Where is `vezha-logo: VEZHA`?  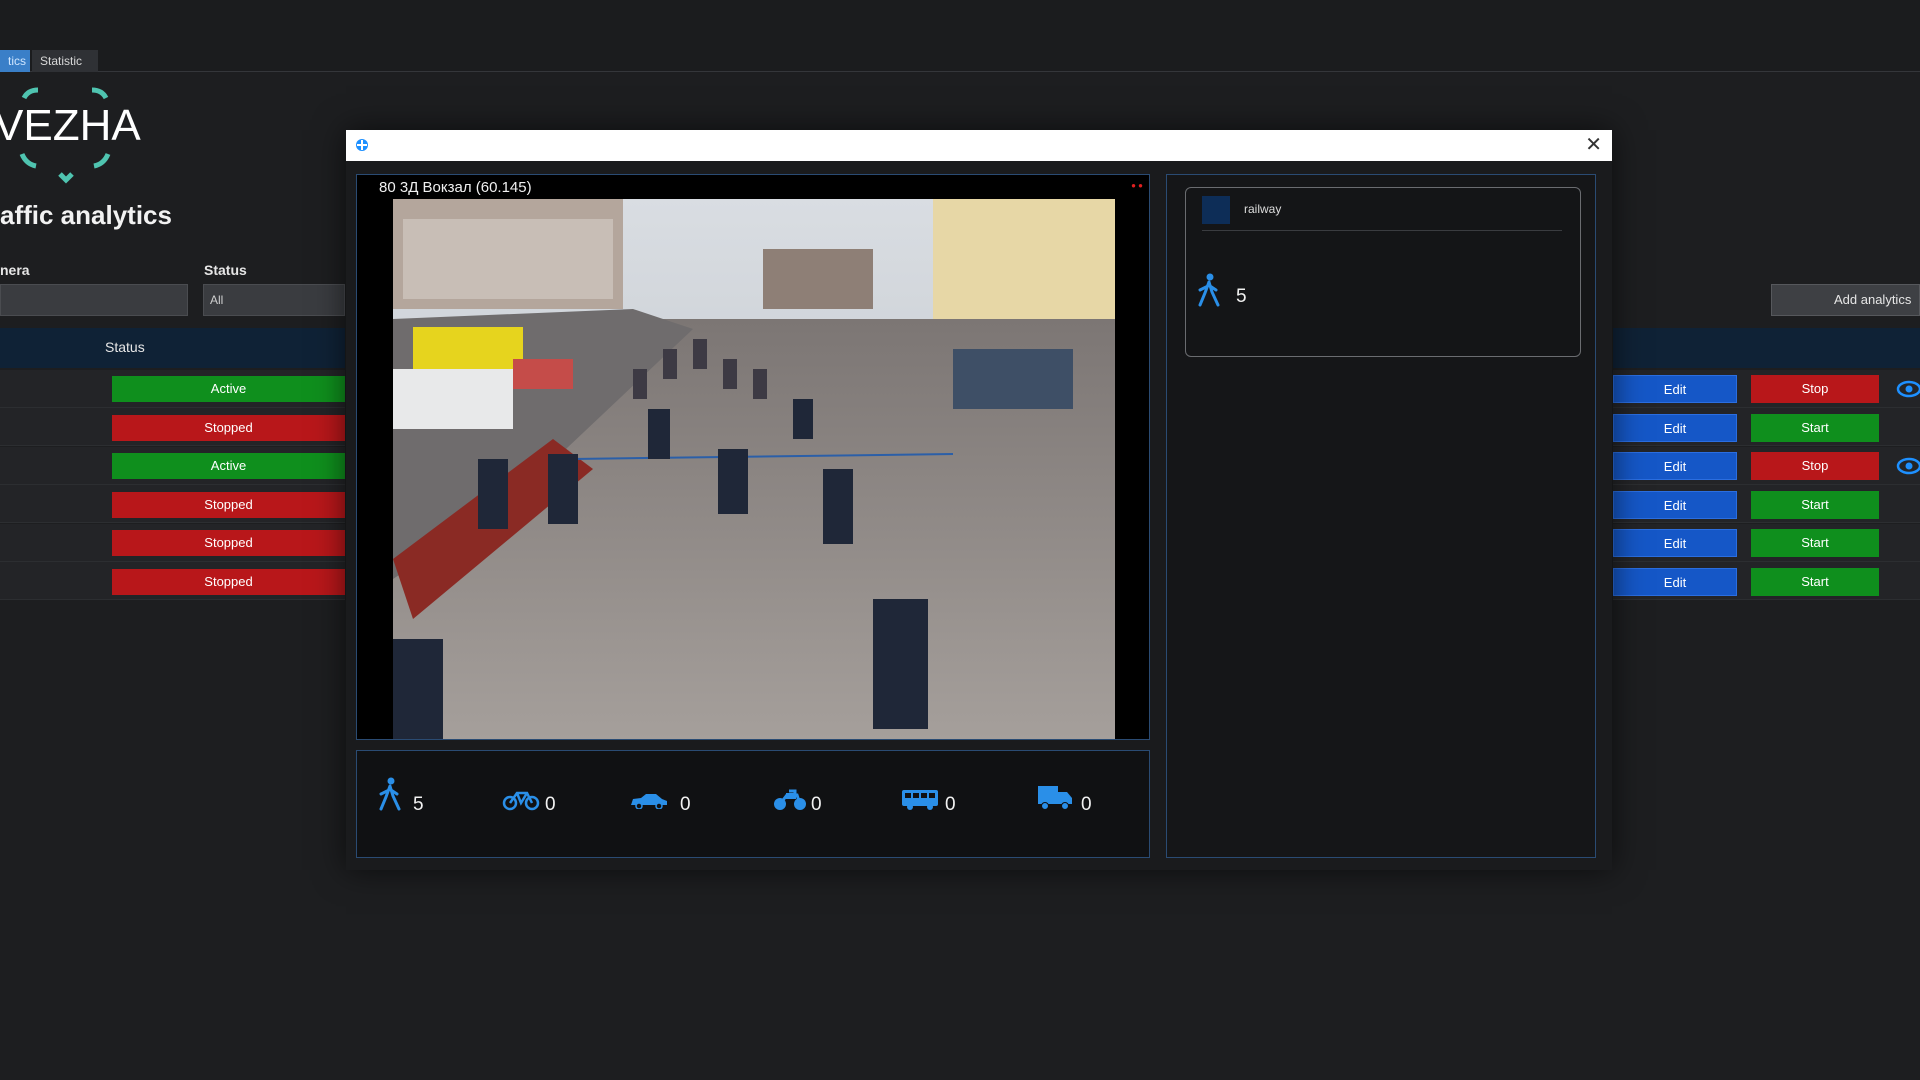 vezha-logo: VEZHA is located at coordinates (70, 135).